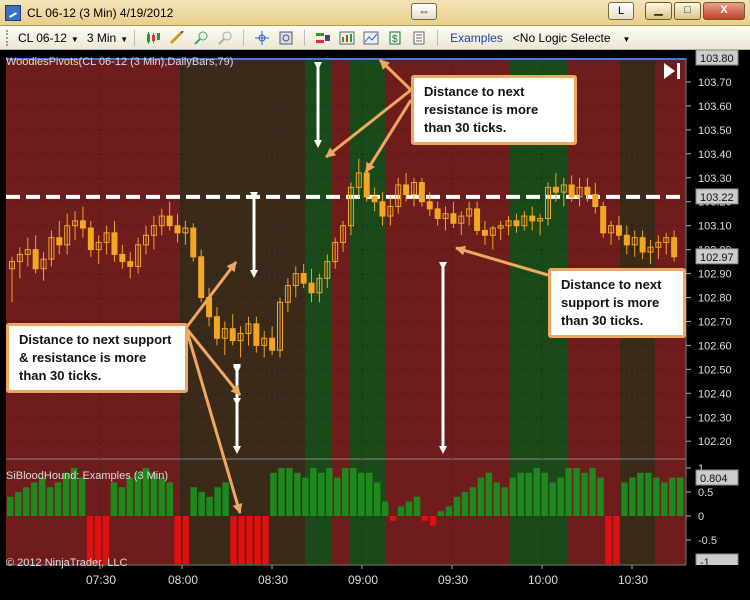 The height and width of the screenshot is (600, 750). Describe the element at coordinates (687, 11) in the screenshot. I see `maximize-button: □` at that location.